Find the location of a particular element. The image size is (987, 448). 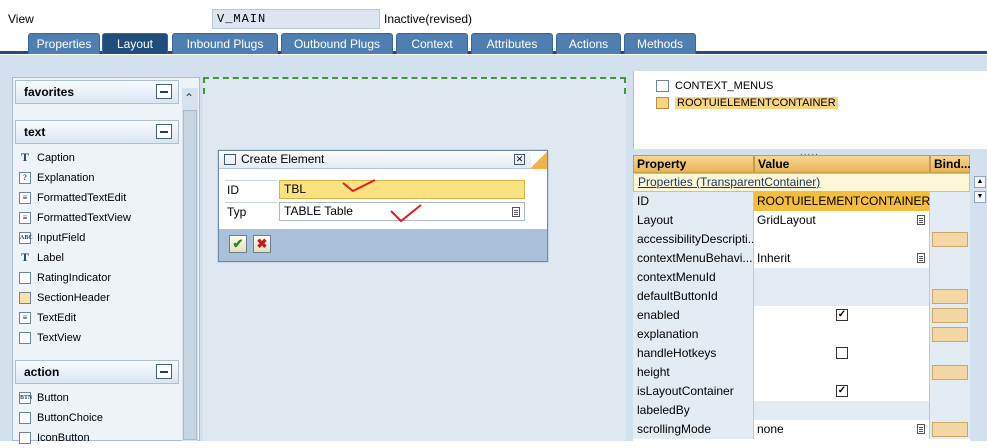

table-row: contextMenuId is located at coordinates (801, 277).